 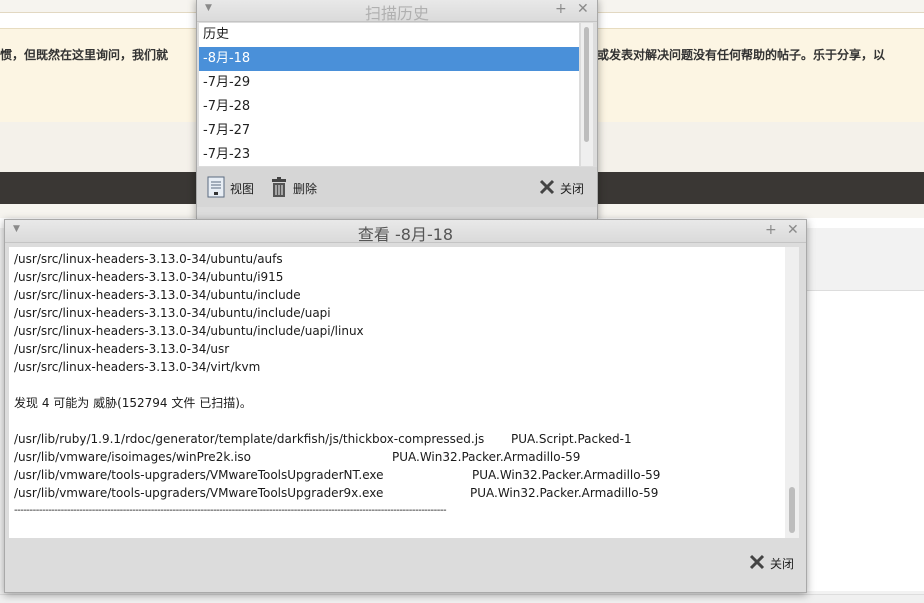 What do you see at coordinates (242, 188) in the screenshot?
I see `view-button-label: 视图` at bounding box center [242, 188].